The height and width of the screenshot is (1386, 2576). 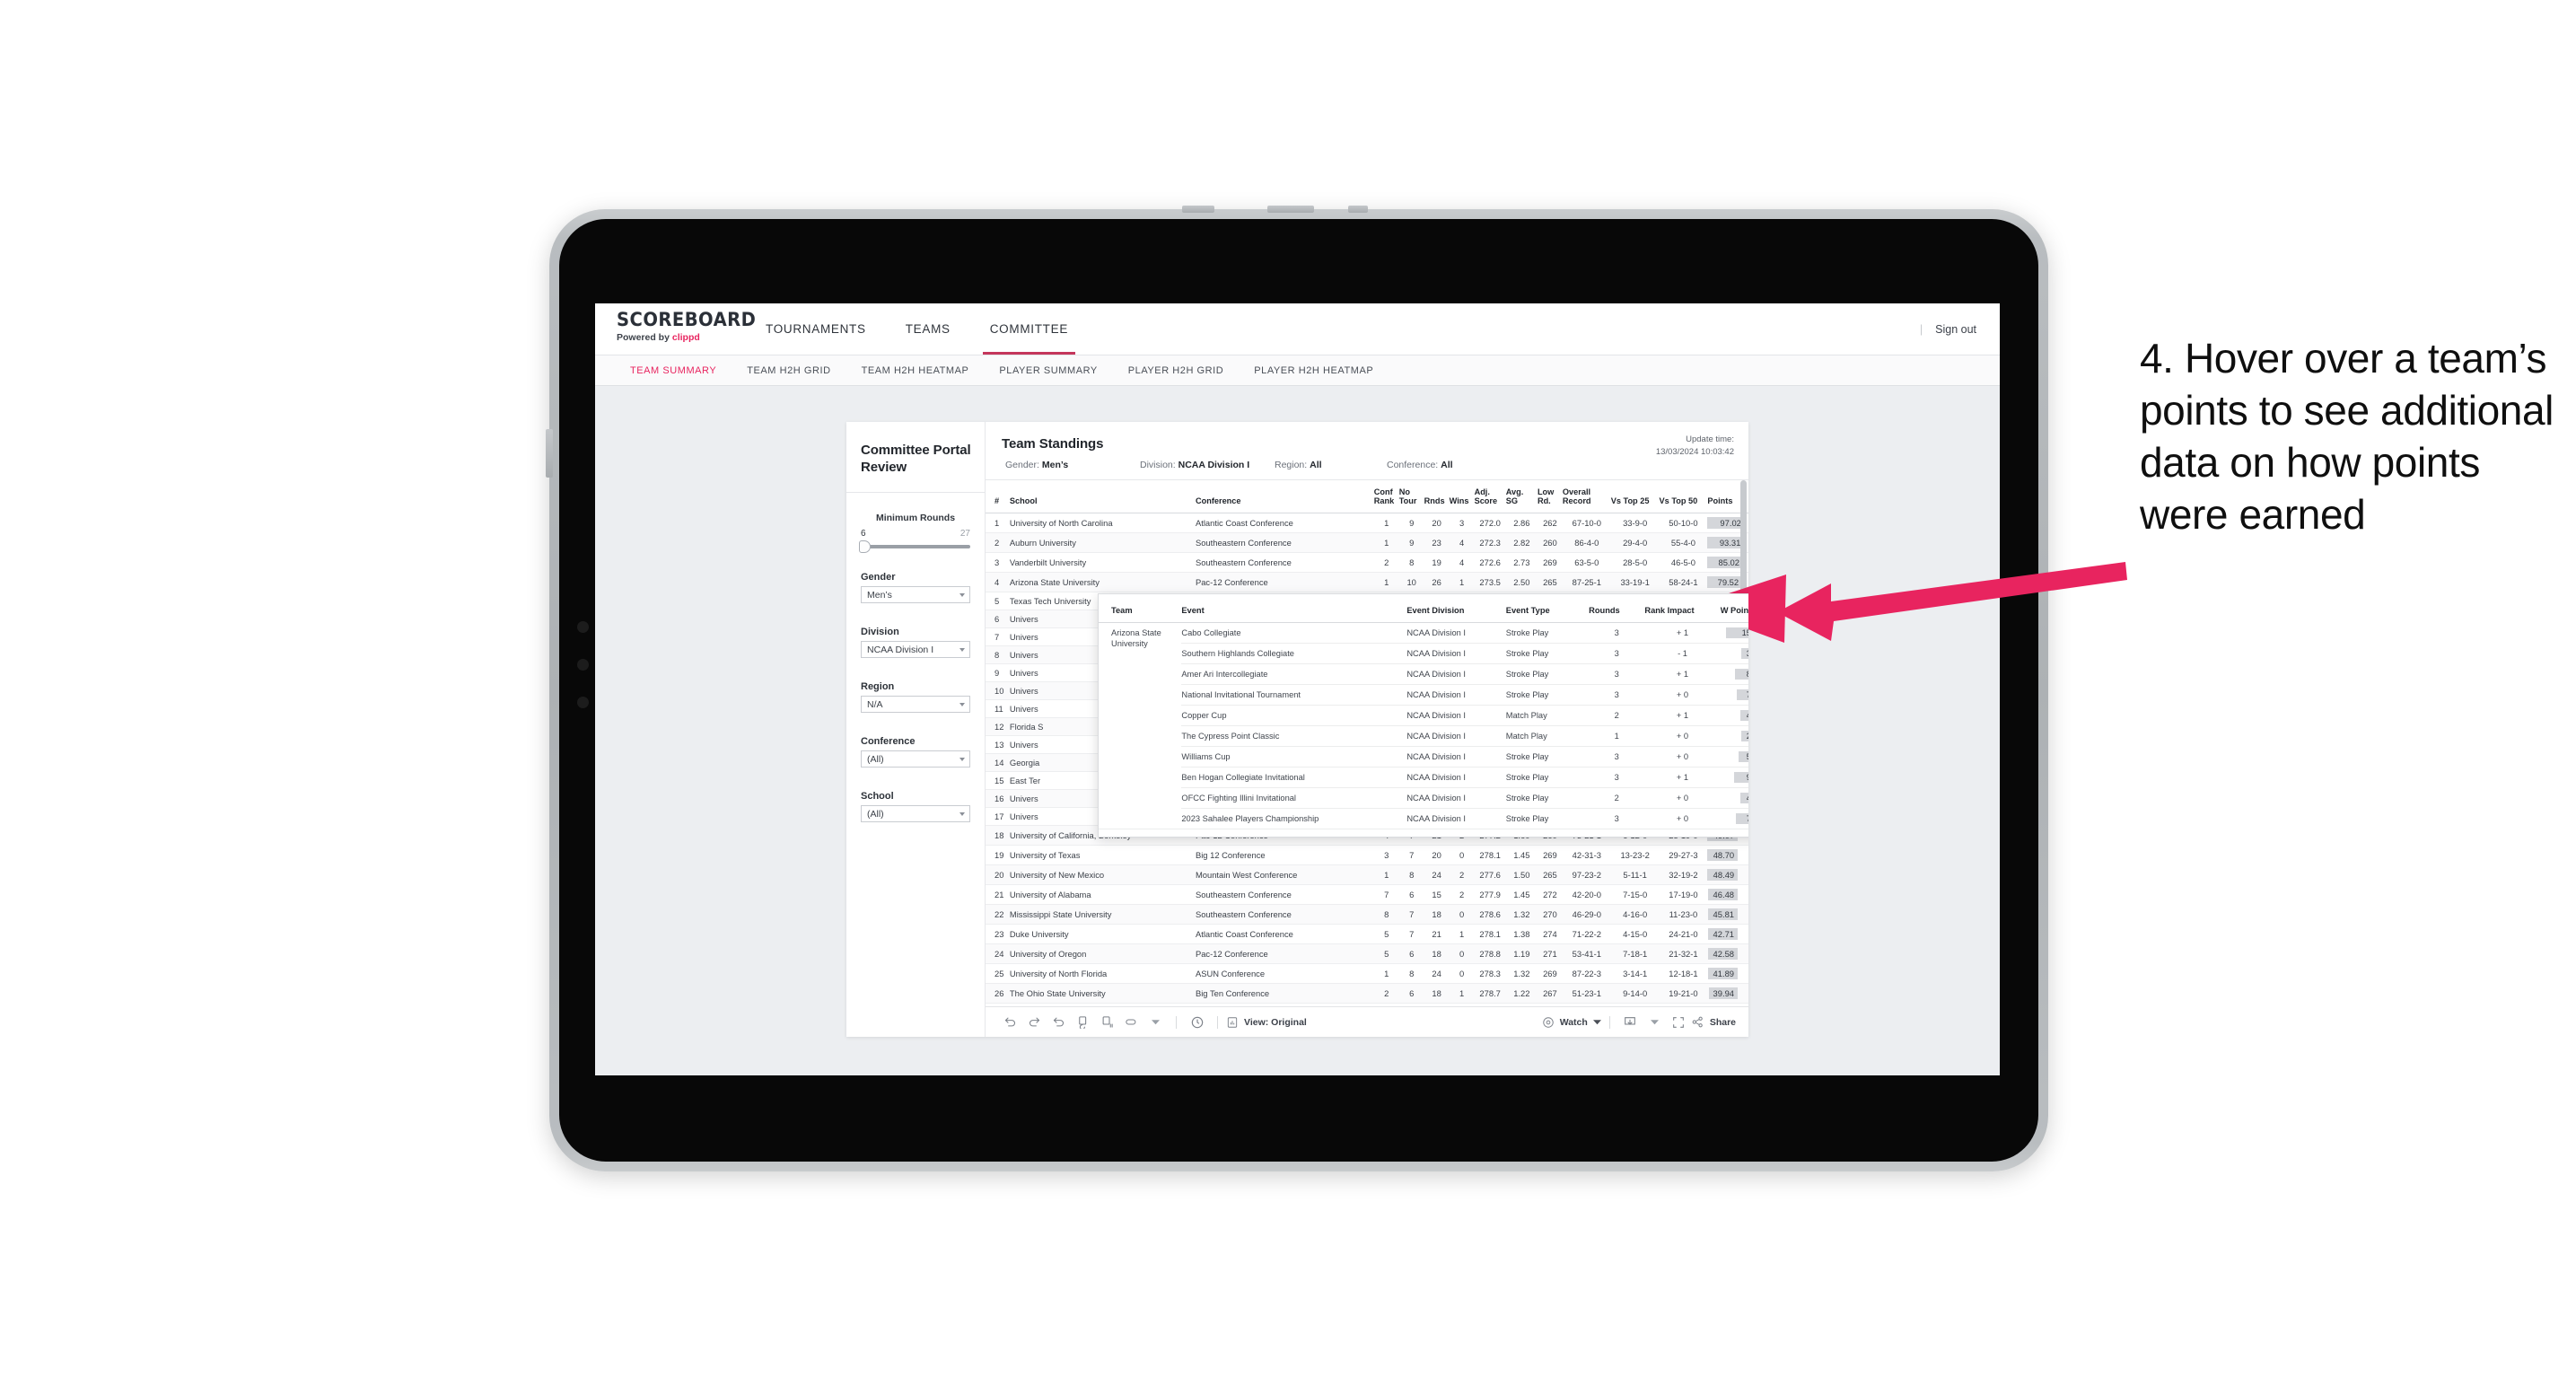 I want to click on cell-points: 48.49, so click(x=1727, y=874).